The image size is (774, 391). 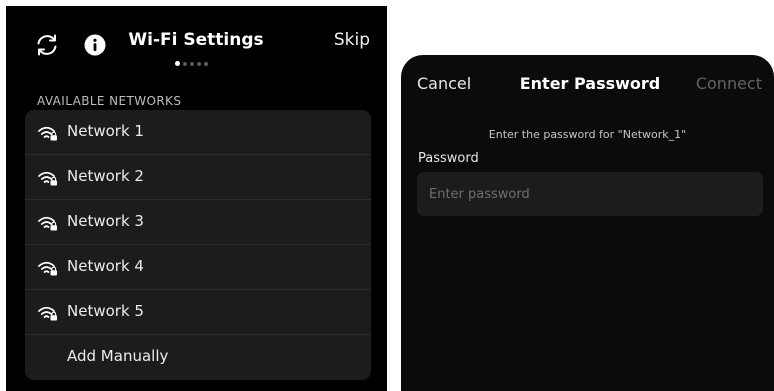 What do you see at coordinates (177, 63) in the screenshot?
I see `page-indicator-dot-active` at bounding box center [177, 63].